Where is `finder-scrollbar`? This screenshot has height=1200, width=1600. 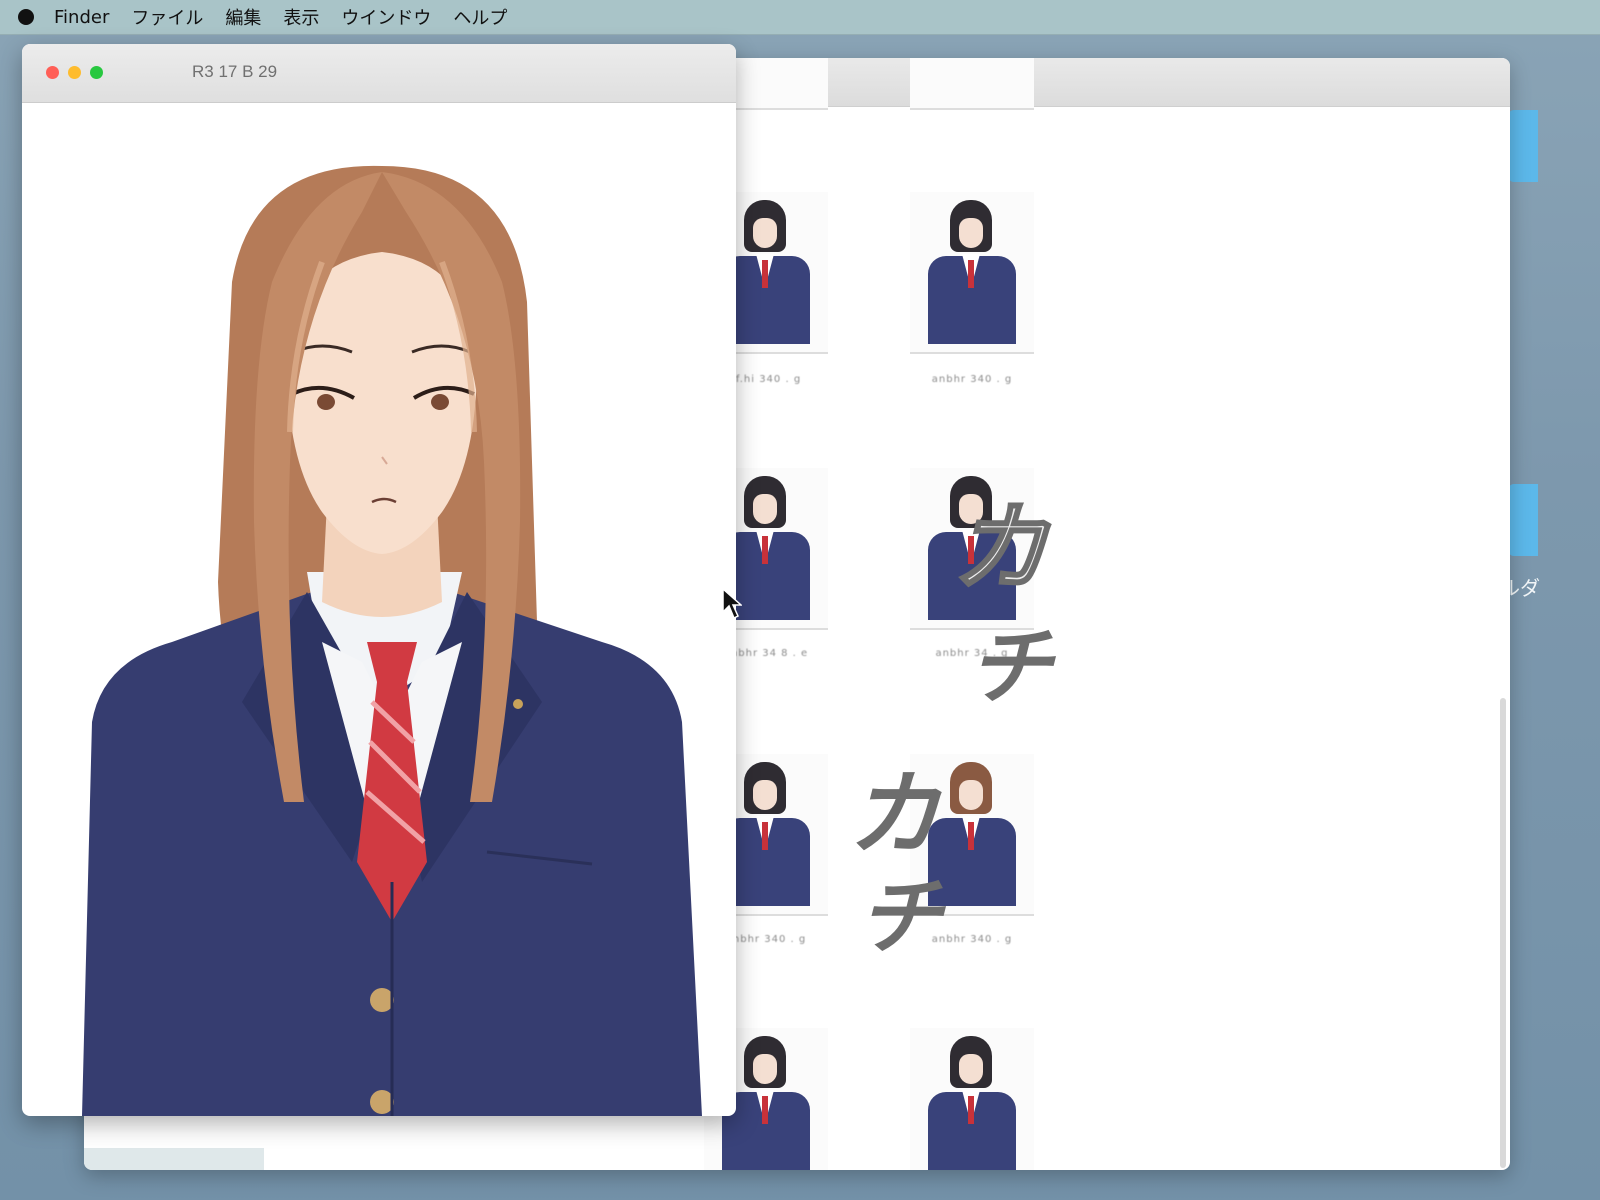 finder-scrollbar is located at coordinates (1503, 933).